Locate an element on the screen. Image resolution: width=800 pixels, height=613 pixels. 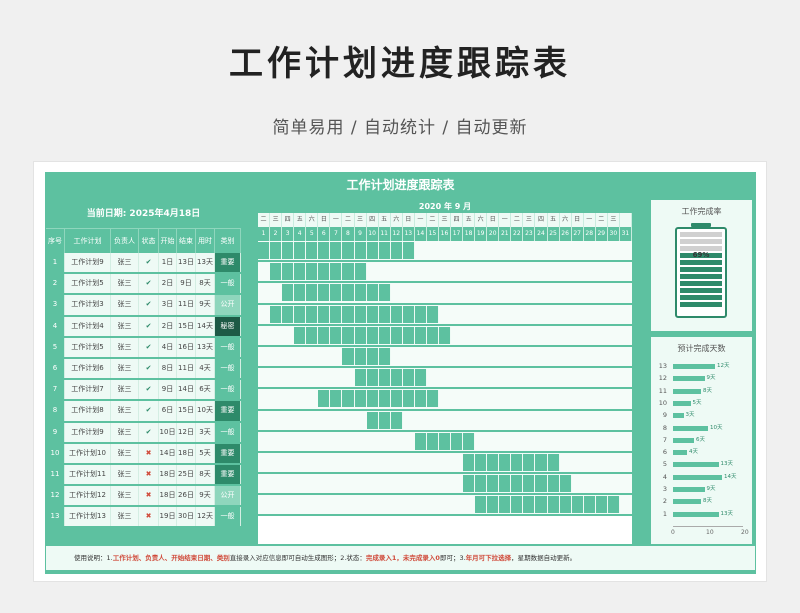
table-row: 11 工作计划11 张三 ✖ 18日 25日 8天 重要 is located at coordinates (143, 475).